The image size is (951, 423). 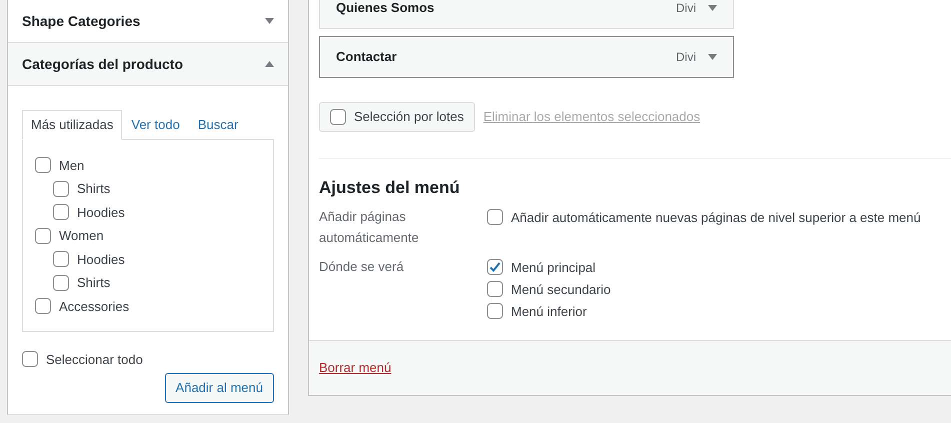 I want to click on setting-label: Añadir páginas automáticamente, so click(x=369, y=227).